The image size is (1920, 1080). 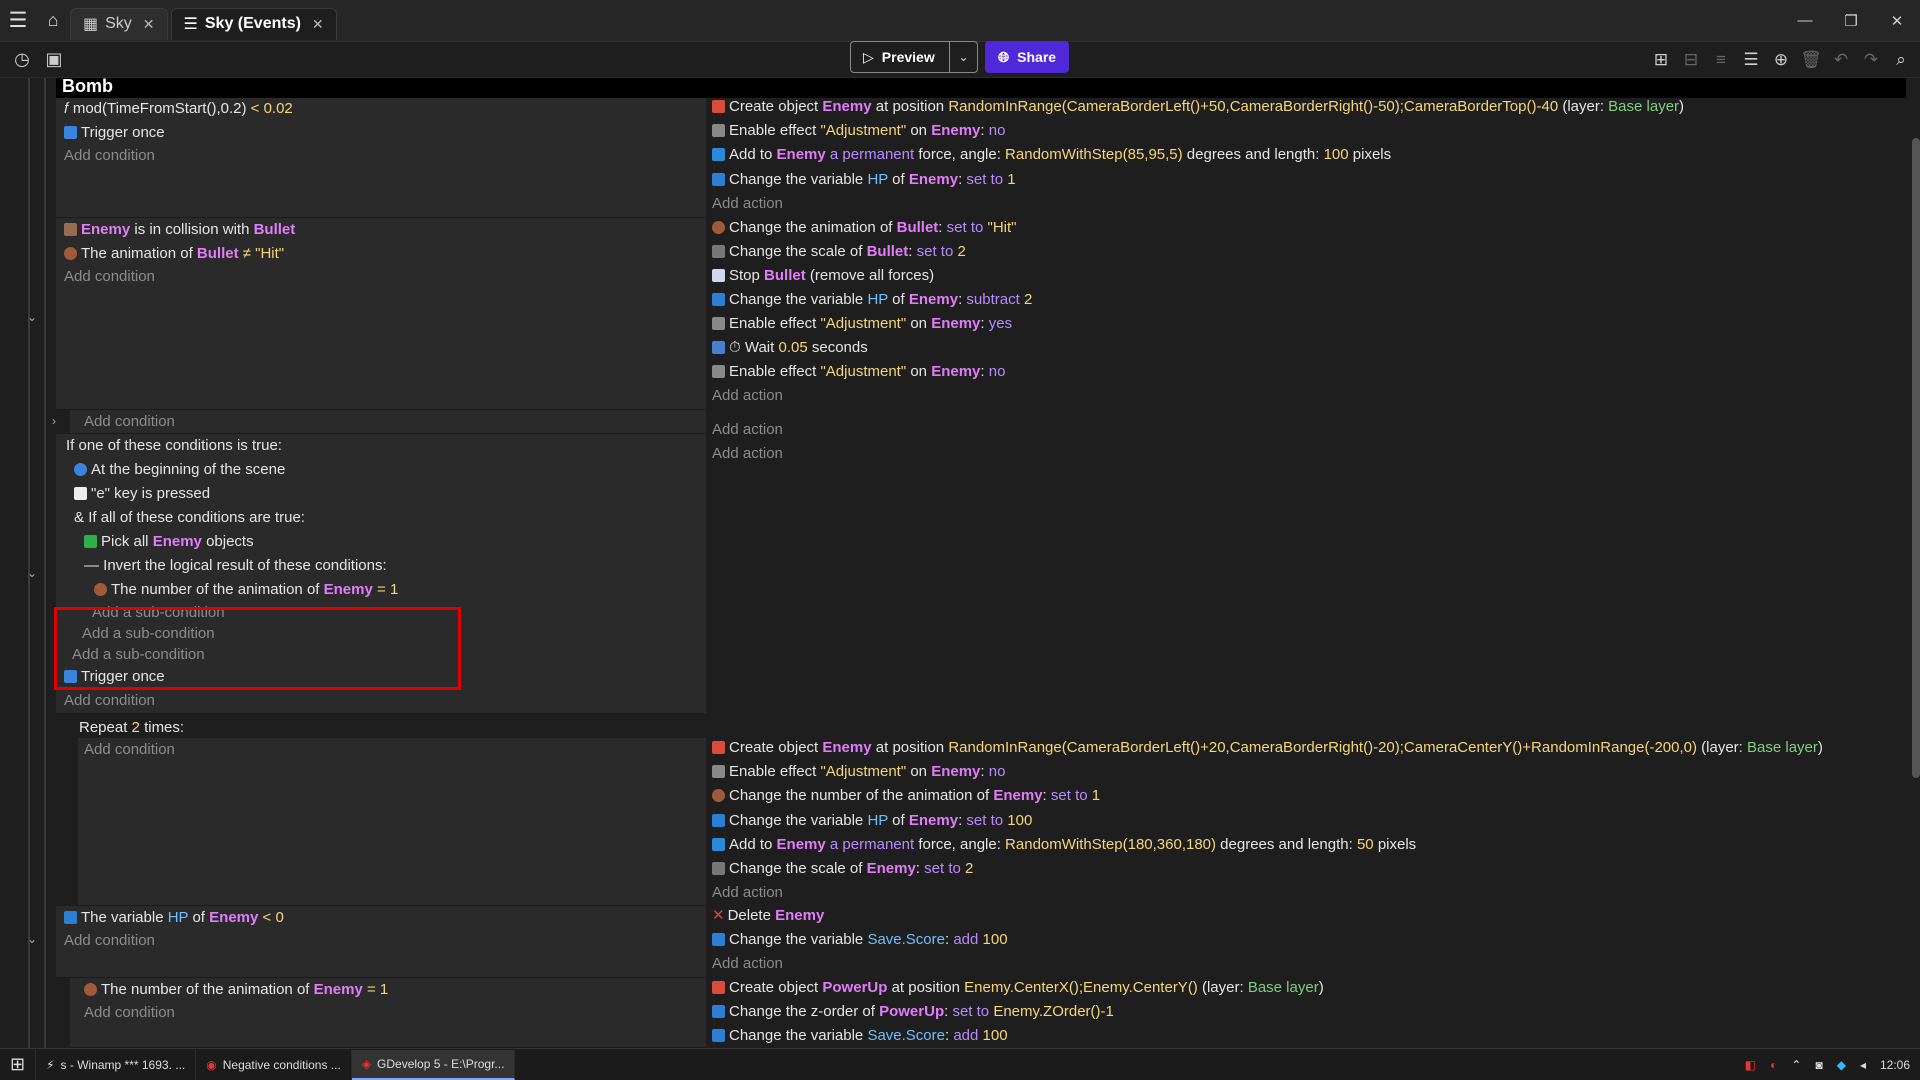 What do you see at coordinates (790, 348) in the screenshot?
I see `action-wait: ⏱ Wait 0.05 seconds` at bounding box center [790, 348].